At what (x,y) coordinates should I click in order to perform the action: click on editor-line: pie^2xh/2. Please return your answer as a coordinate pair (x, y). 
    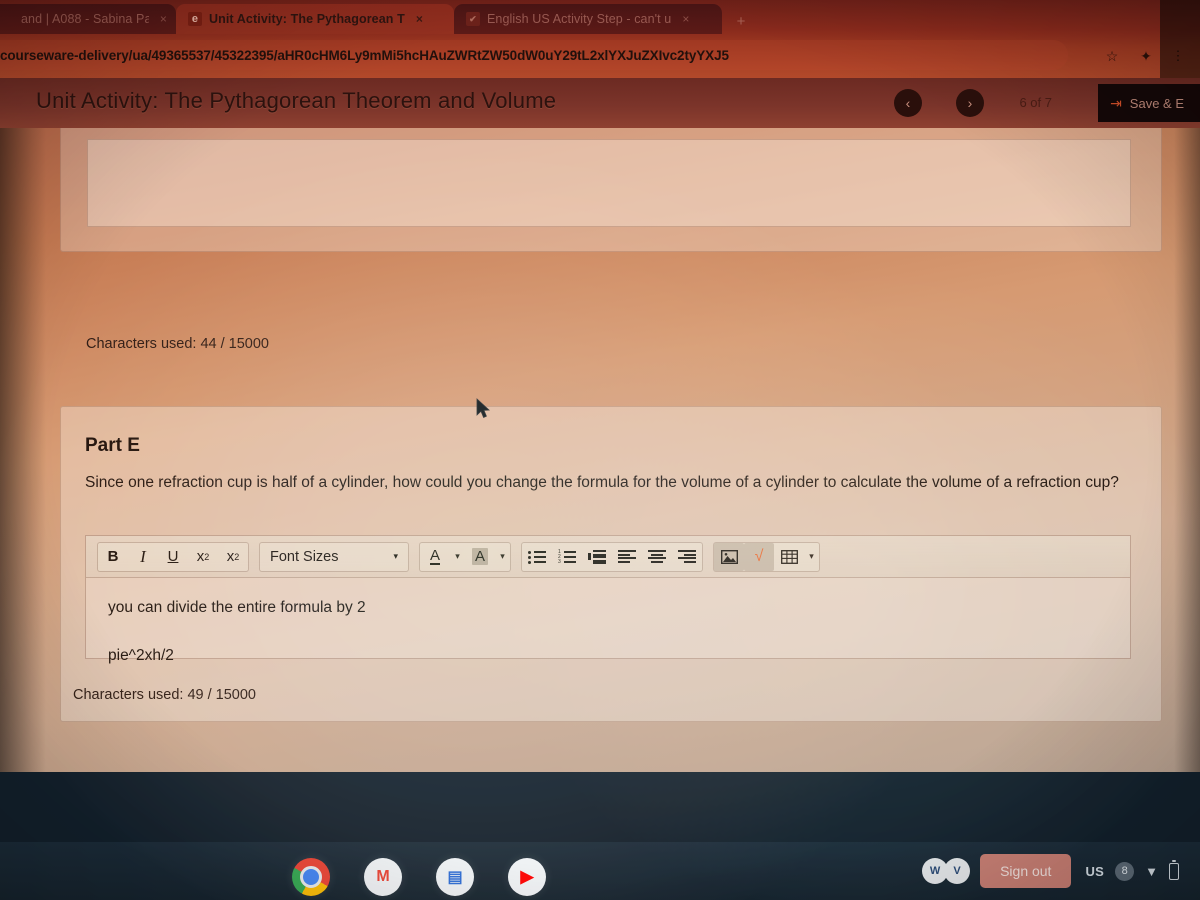
    Looking at the image, I should click on (141, 655).